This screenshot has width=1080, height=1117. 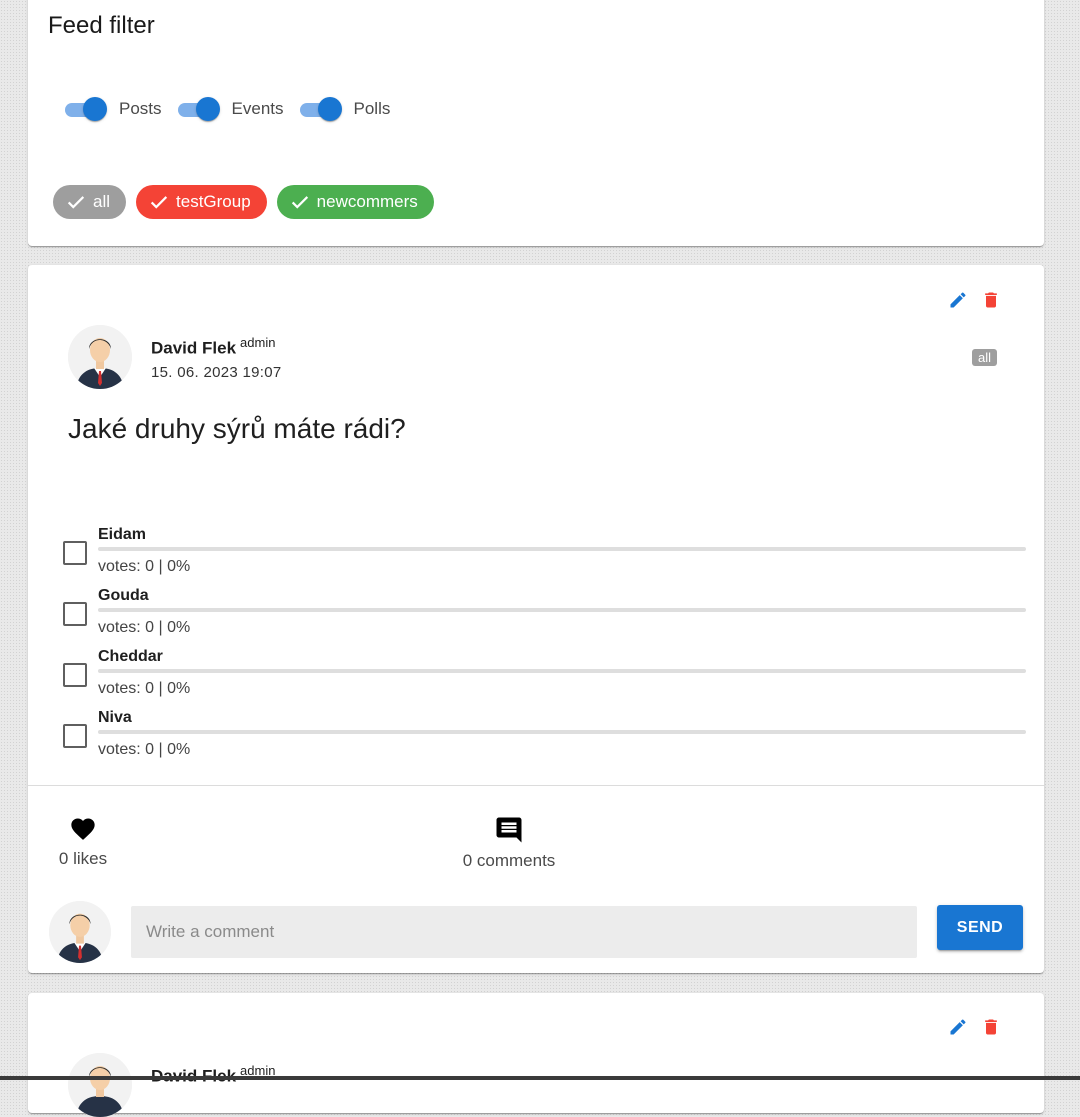 What do you see at coordinates (213, 201) in the screenshot?
I see `chip-testgroup-label: testGroup` at bounding box center [213, 201].